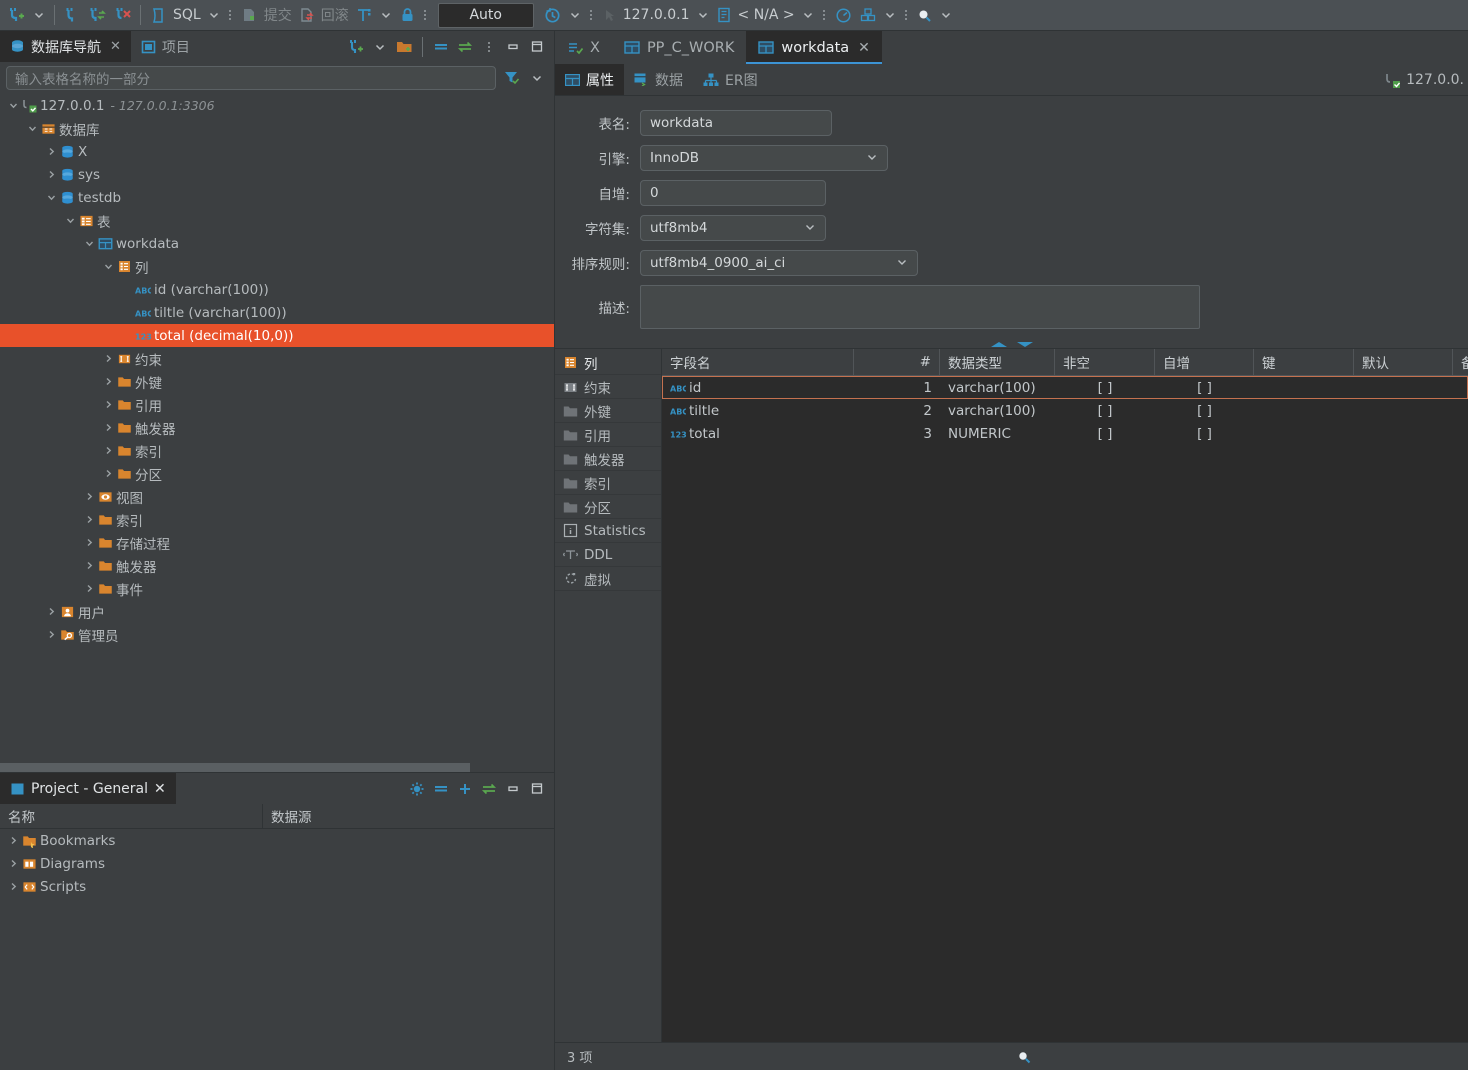 The width and height of the screenshot is (1468, 1070). Describe the element at coordinates (608, 483) in the screenshot. I see `object-type-5: 索引` at that location.